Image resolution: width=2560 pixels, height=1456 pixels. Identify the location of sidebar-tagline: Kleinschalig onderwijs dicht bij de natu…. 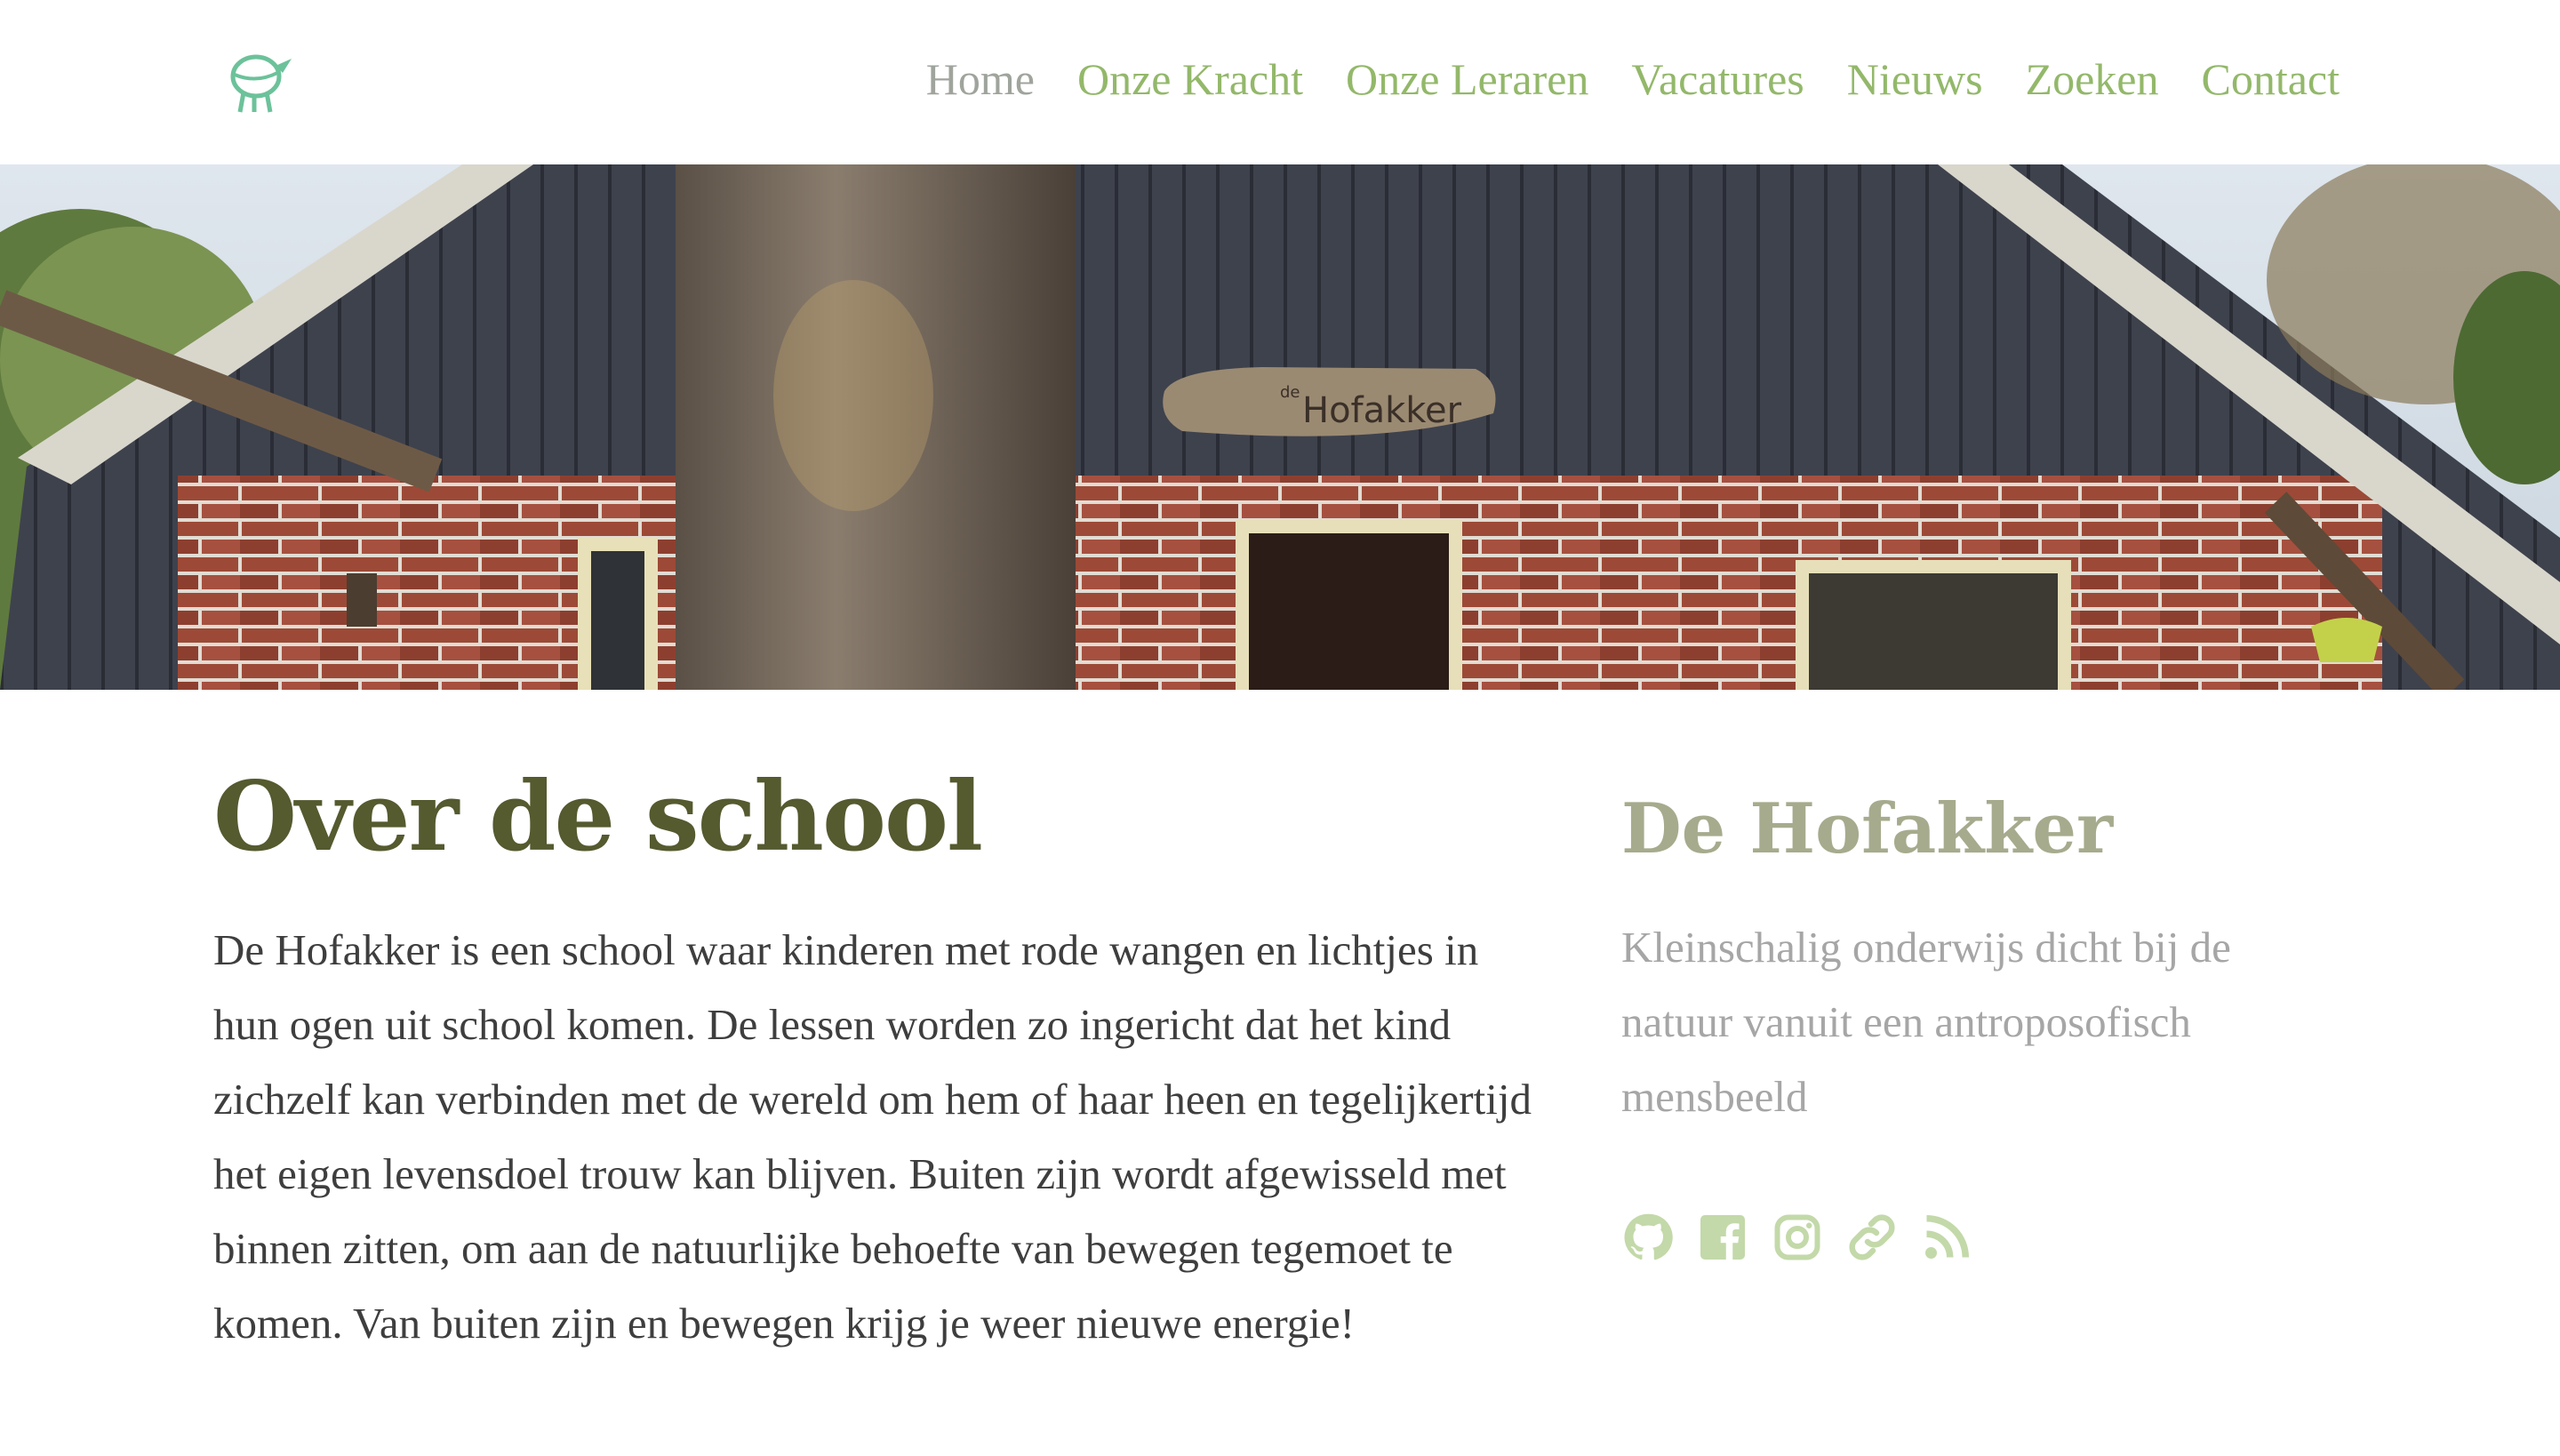
(1926, 1021).